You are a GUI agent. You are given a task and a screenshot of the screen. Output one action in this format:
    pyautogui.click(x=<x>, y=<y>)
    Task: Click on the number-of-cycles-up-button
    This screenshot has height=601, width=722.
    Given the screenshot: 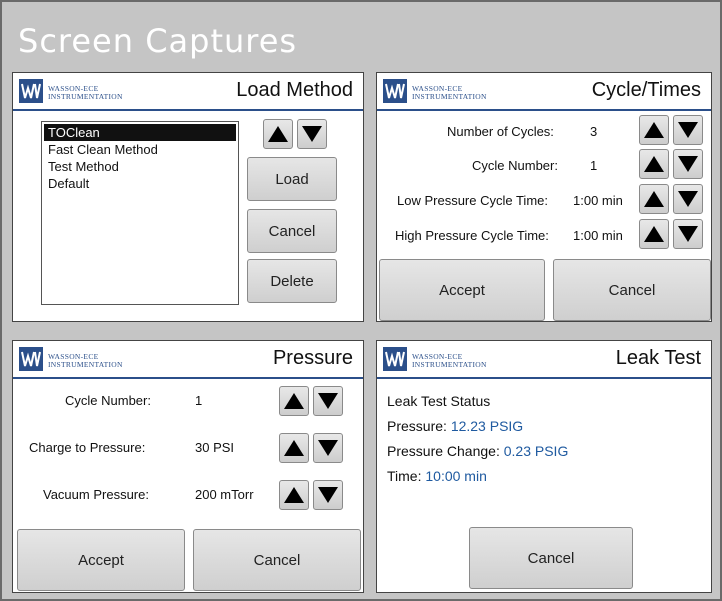 What is the action you would take?
    pyautogui.click(x=654, y=130)
    